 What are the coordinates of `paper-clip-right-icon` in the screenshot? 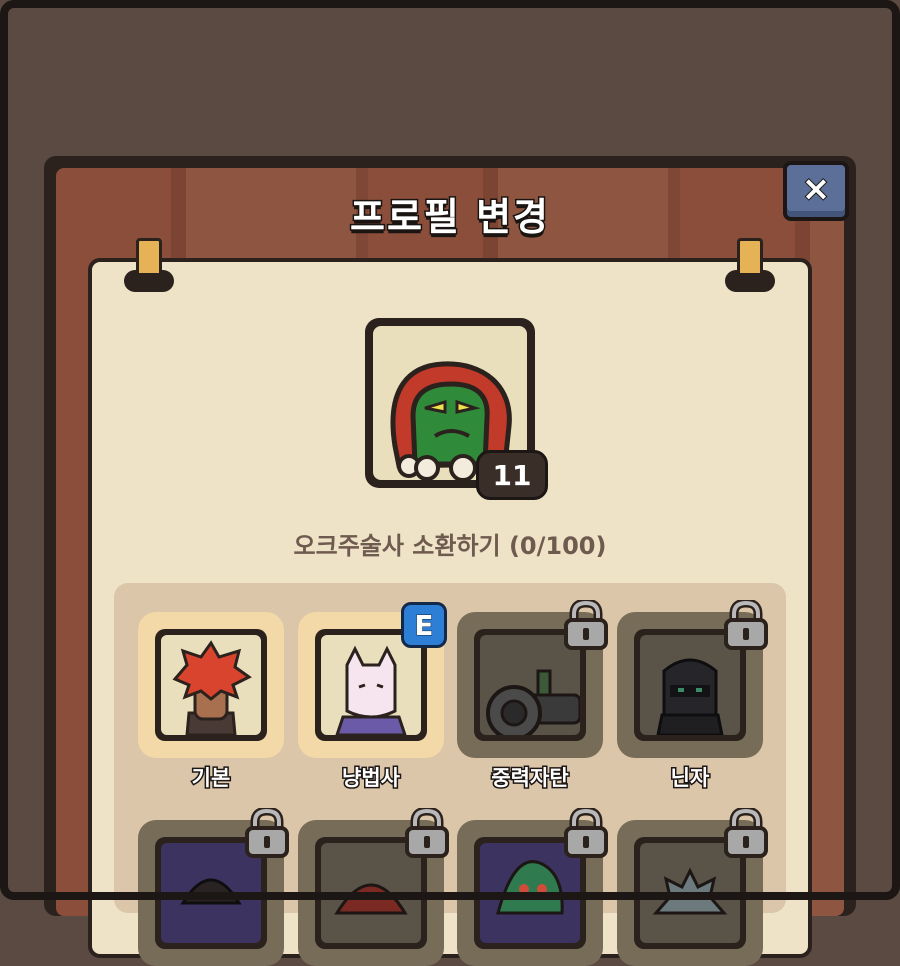 It's located at (750, 265).